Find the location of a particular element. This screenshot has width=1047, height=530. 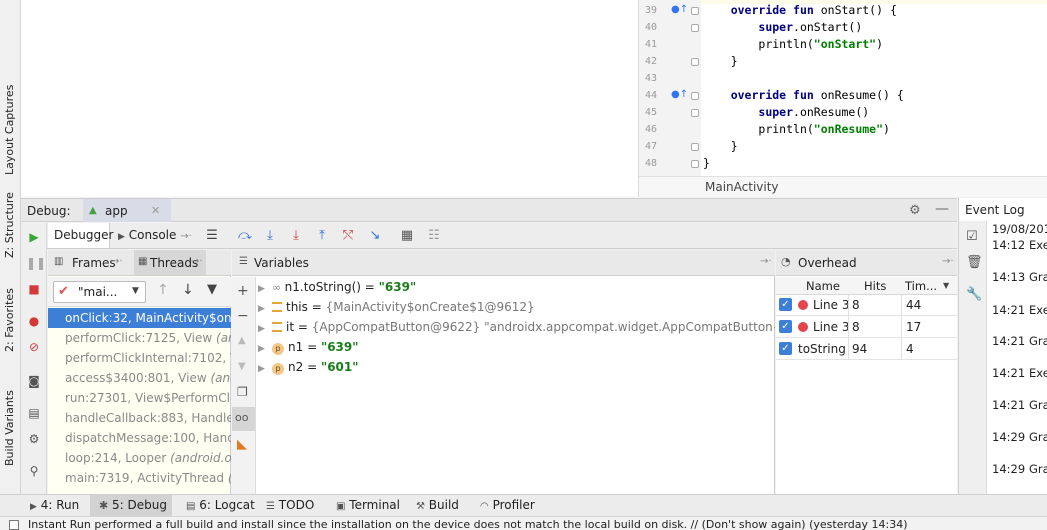

trash-icon: 🗑 is located at coordinates (974, 262).